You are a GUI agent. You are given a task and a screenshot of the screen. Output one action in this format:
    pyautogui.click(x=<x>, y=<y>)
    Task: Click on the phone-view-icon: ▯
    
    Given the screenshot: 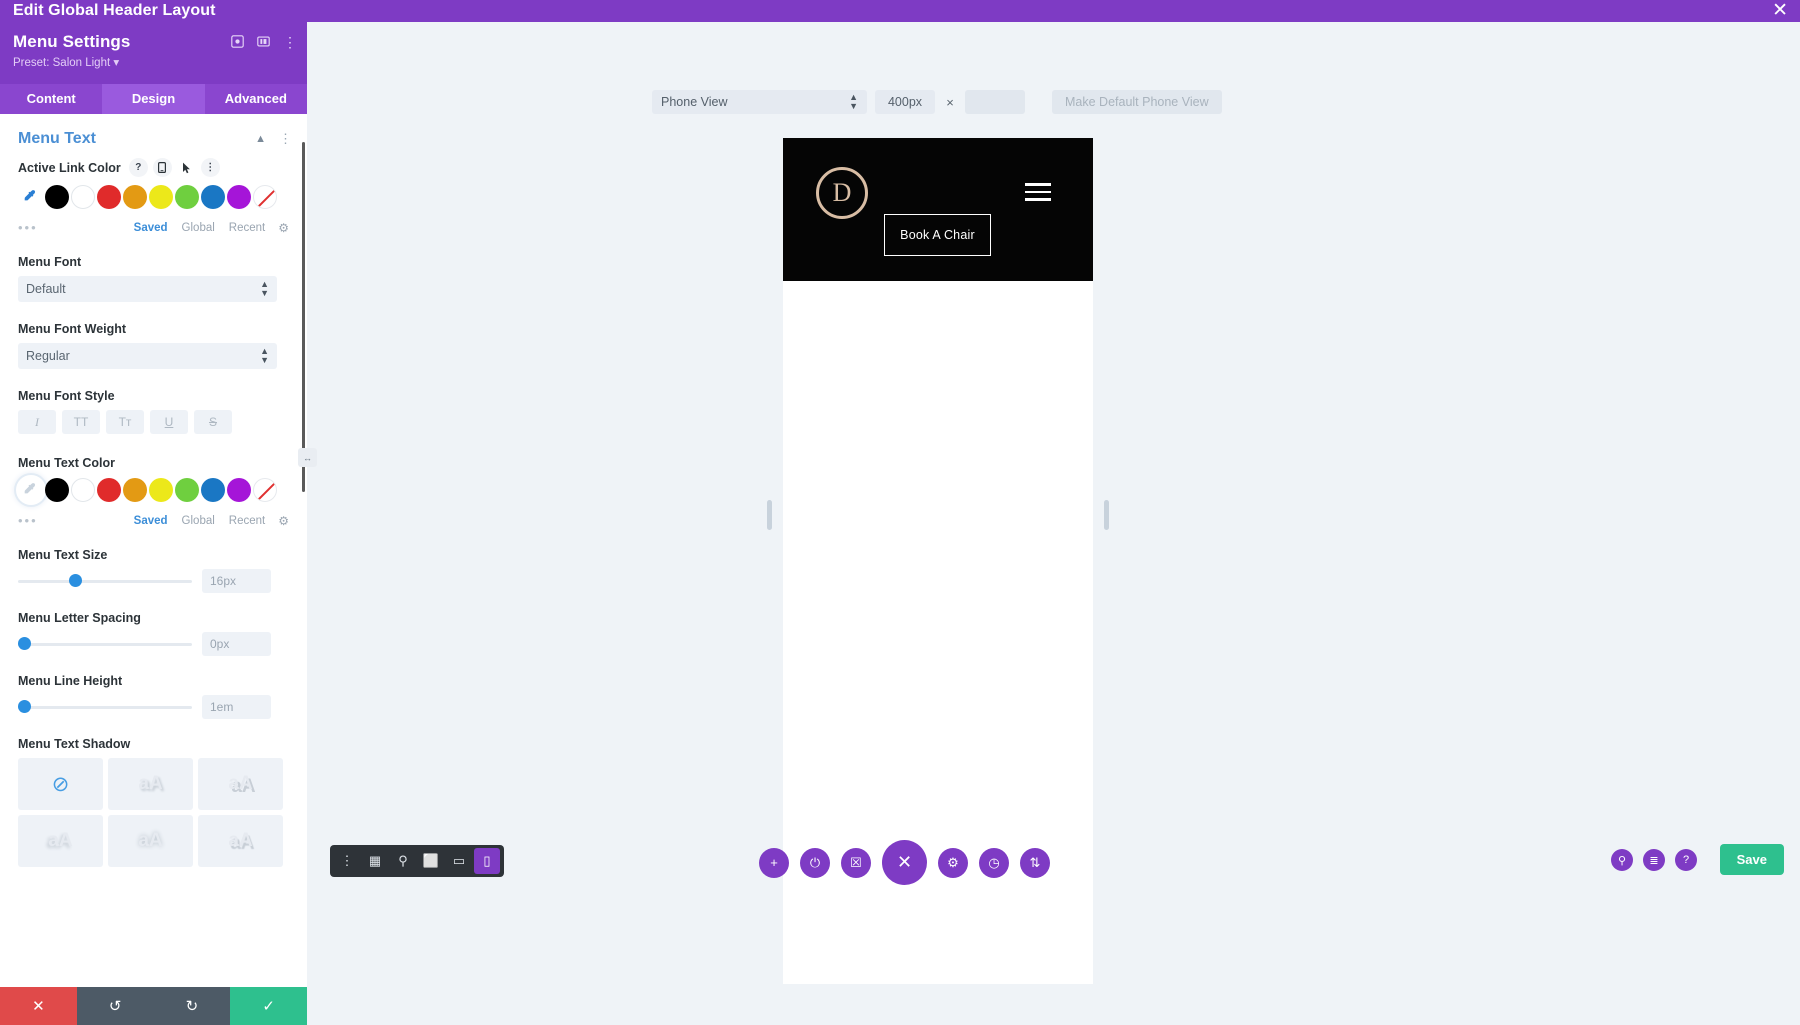 What is the action you would take?
    pyautogui.click(x=487, y=861)
    